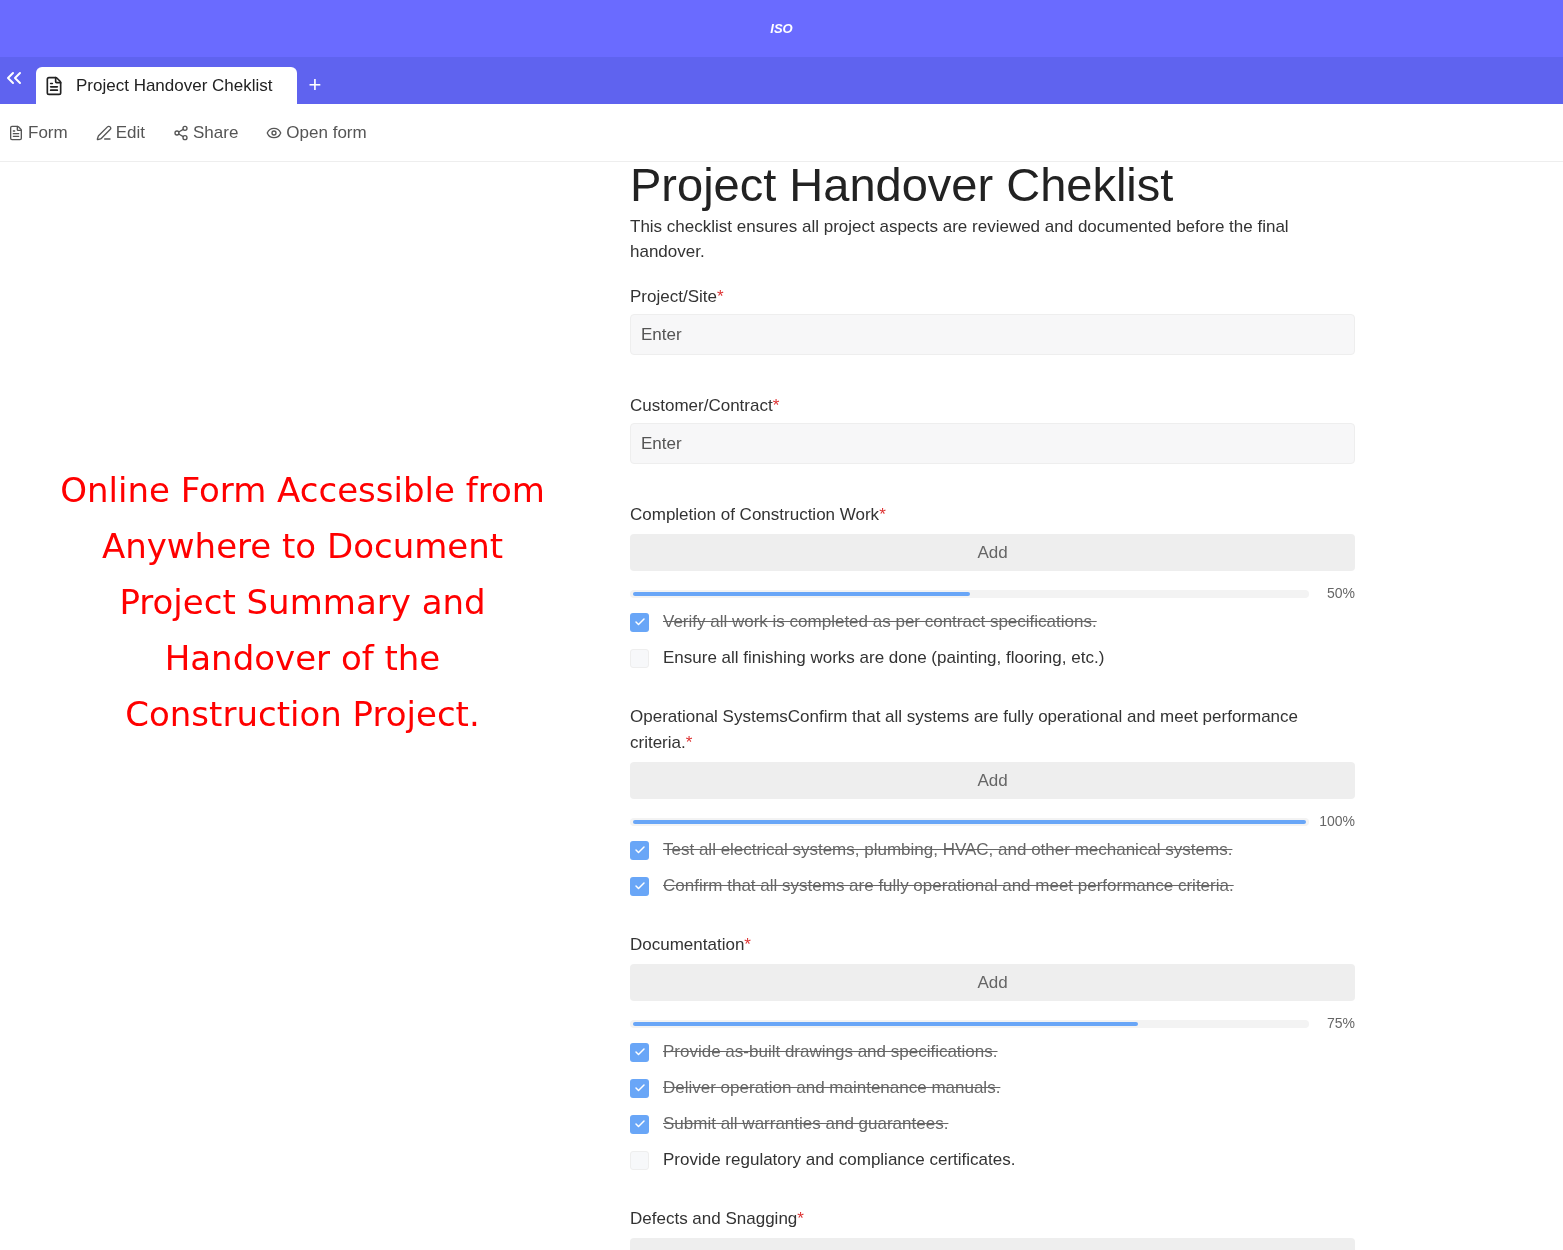  What do you see at coordinates (758, 515) in the screenshot?
I see `field-label: Completion of Construction Work*` at bounding box center [758, 515].